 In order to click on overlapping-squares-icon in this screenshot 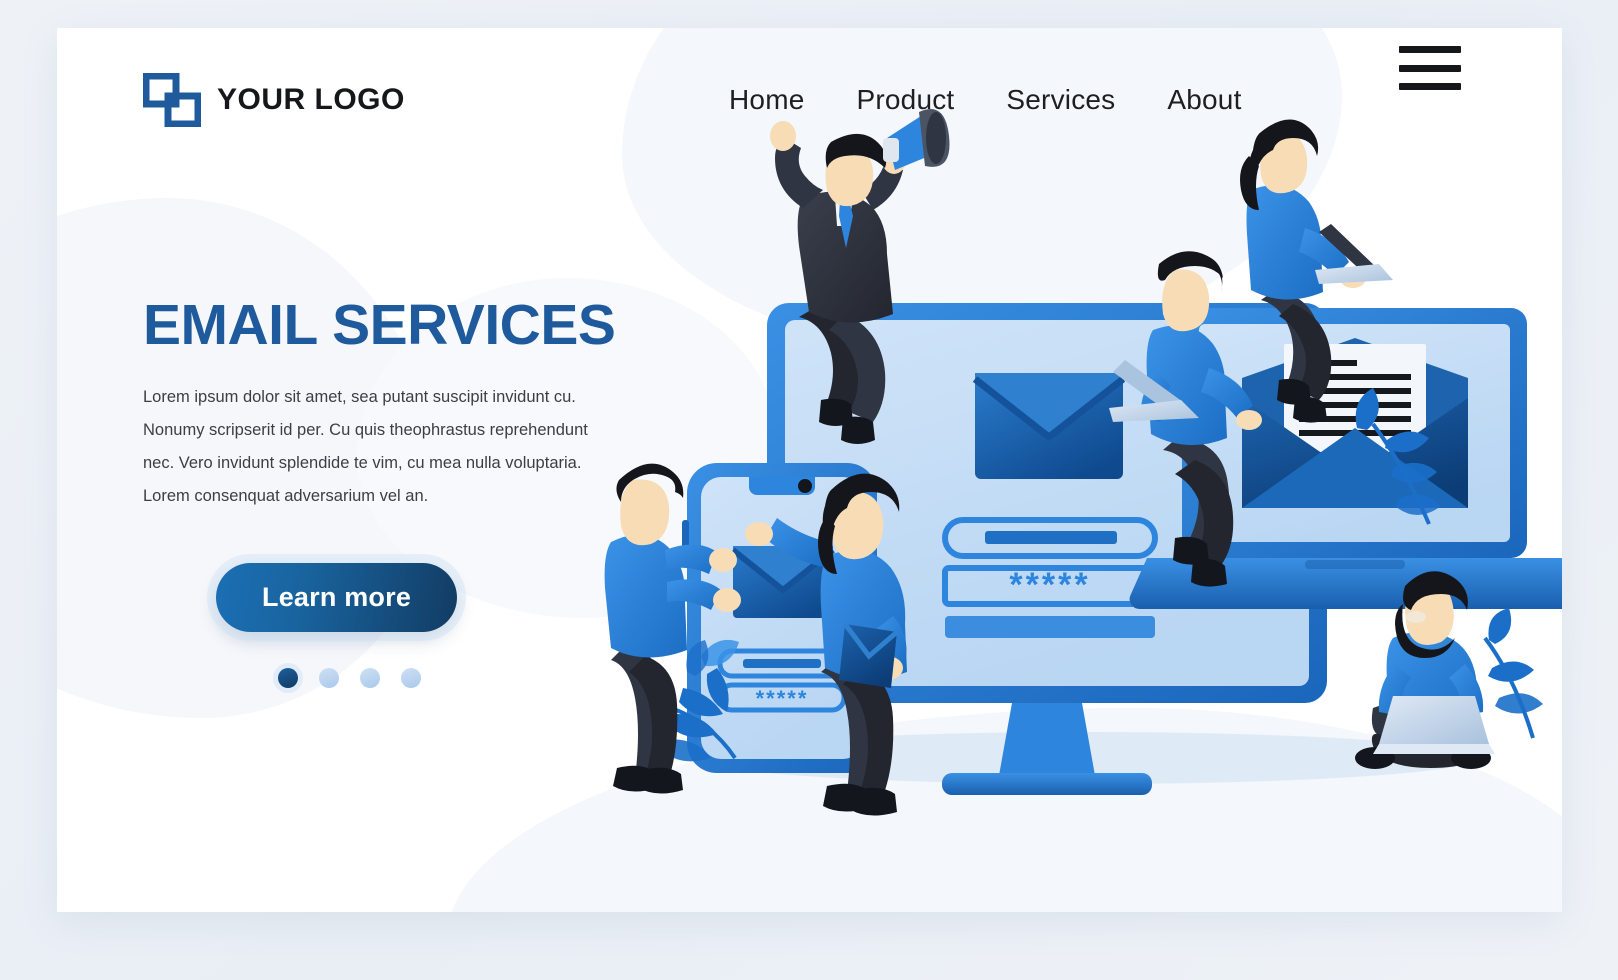, I will do `click(172, 100)`.